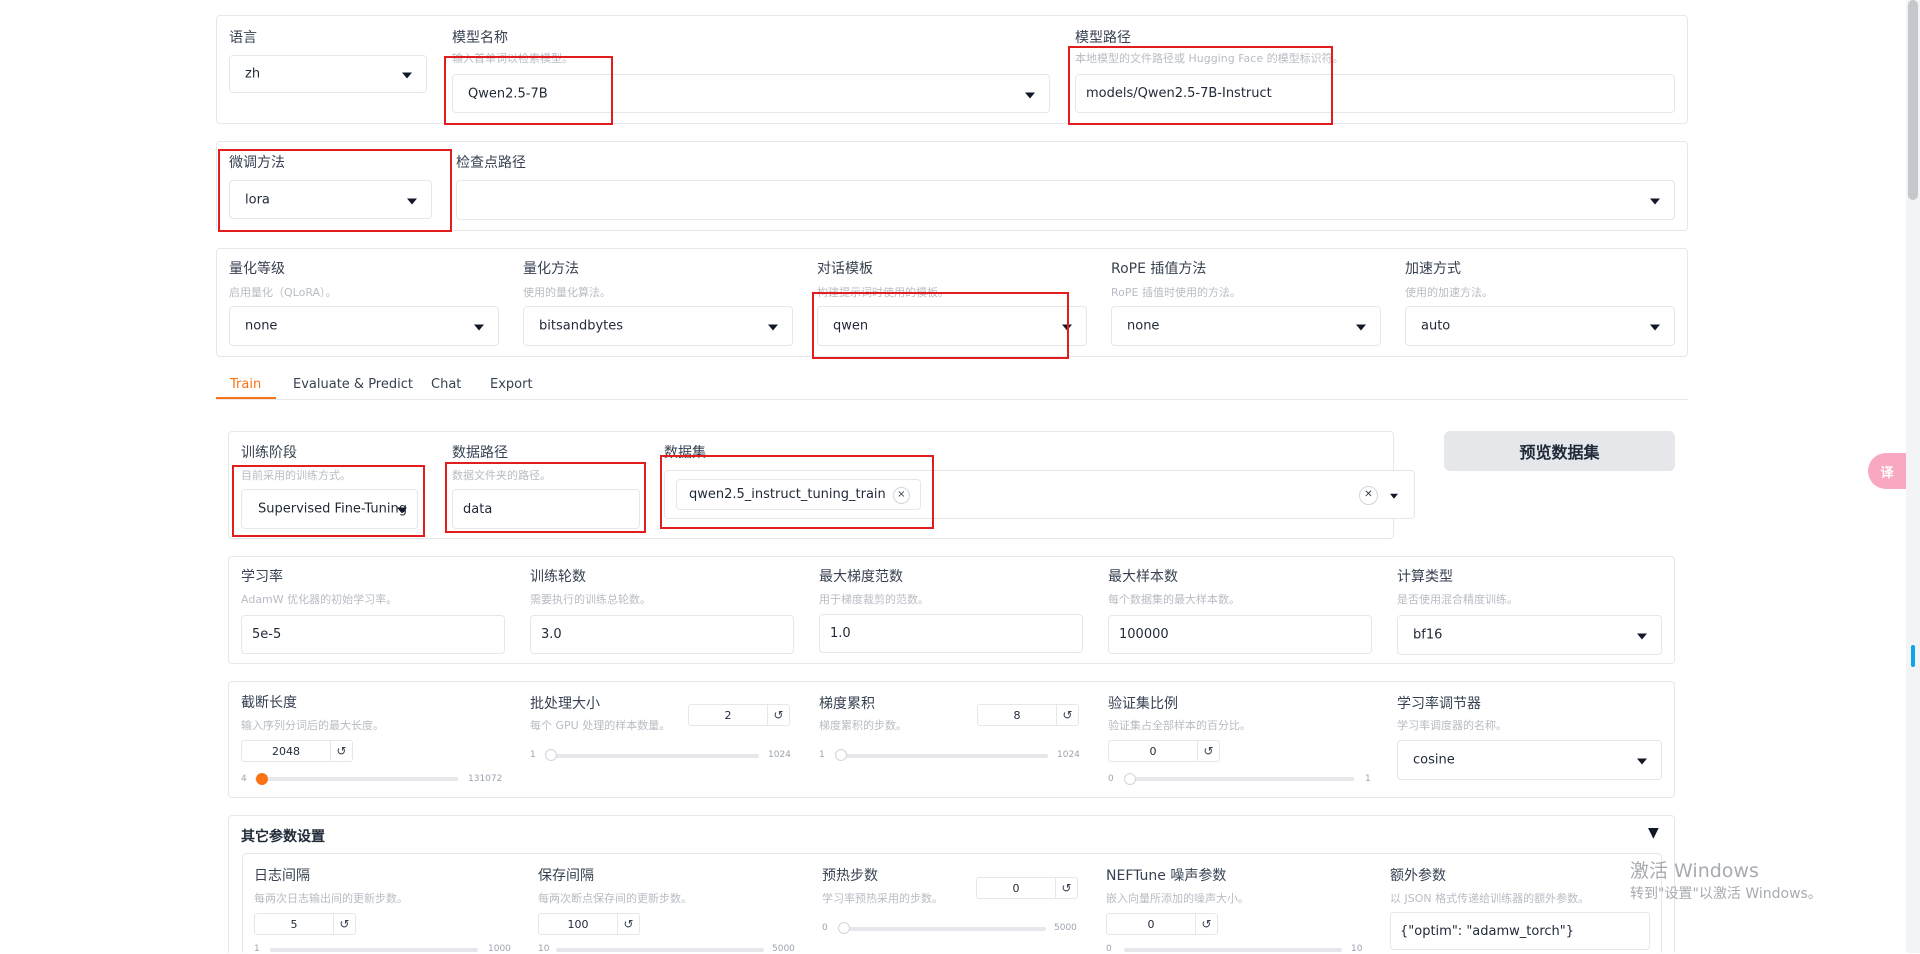  What do you see at coordinates (511, 384) in the screenshot?
I see `tab-export: Export` at bounding box center [511, 384].